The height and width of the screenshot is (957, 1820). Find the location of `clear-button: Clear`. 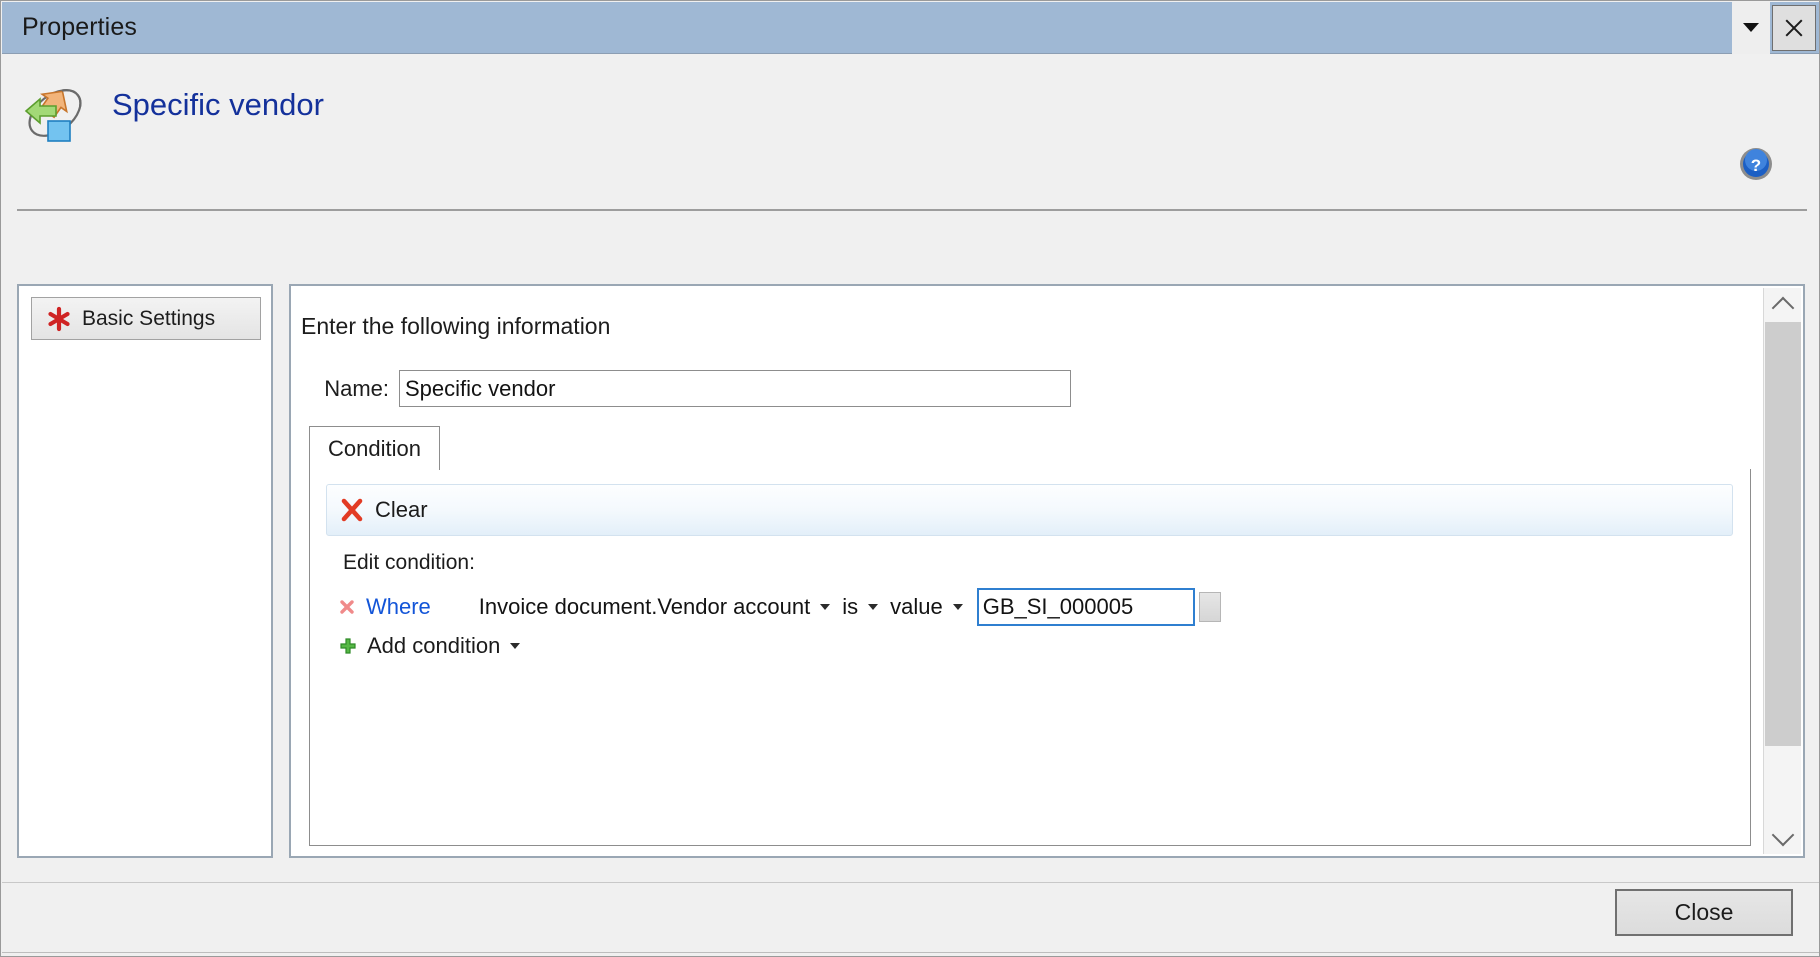

clear-button: Clear is located at coordinates (1029, 510).